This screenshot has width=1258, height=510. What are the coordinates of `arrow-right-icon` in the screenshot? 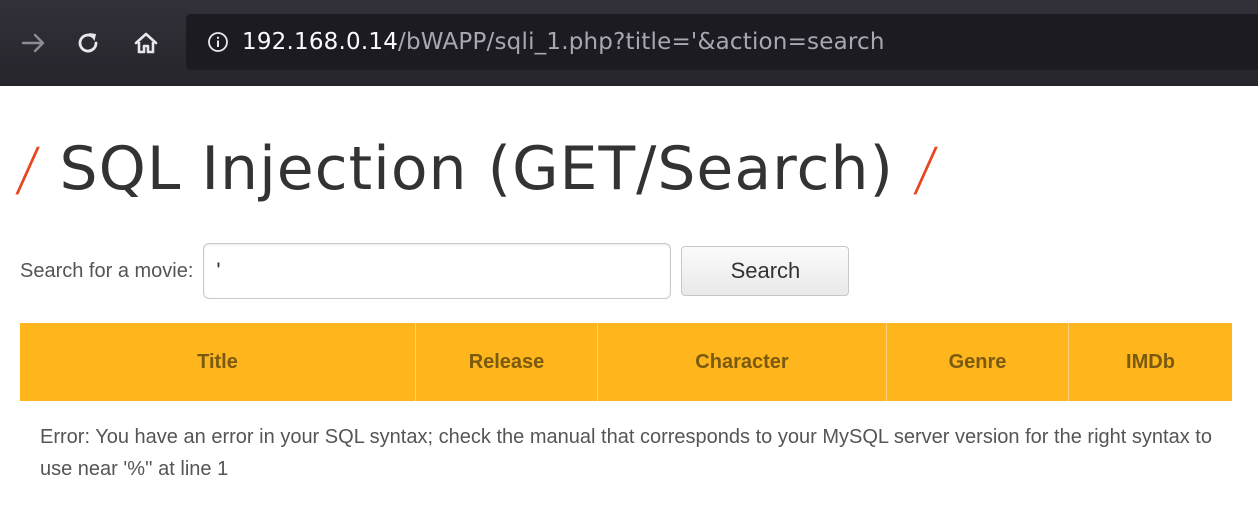 It's located at (34, 43).